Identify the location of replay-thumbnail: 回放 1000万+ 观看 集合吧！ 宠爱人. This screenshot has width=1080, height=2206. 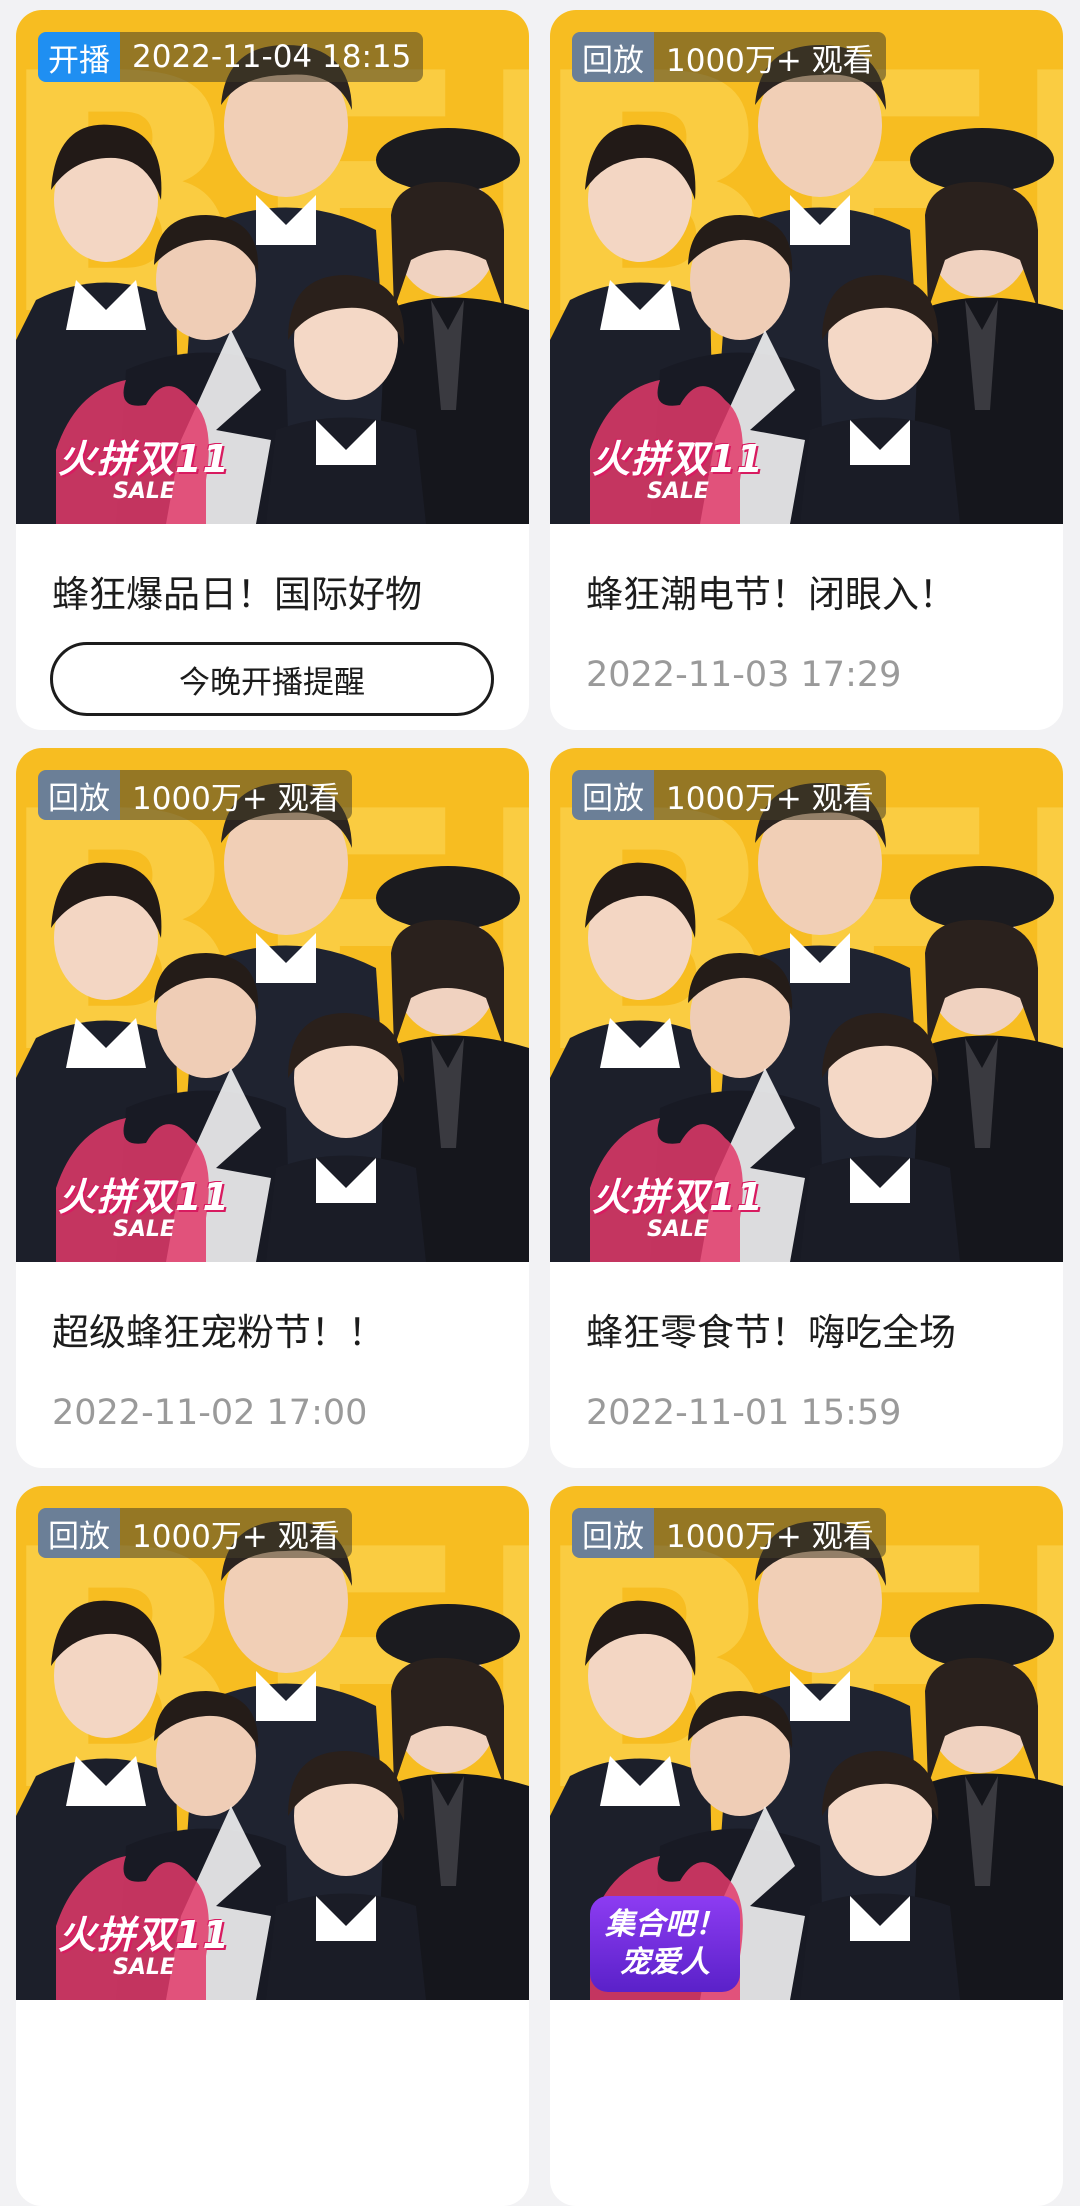
(806, 1743).